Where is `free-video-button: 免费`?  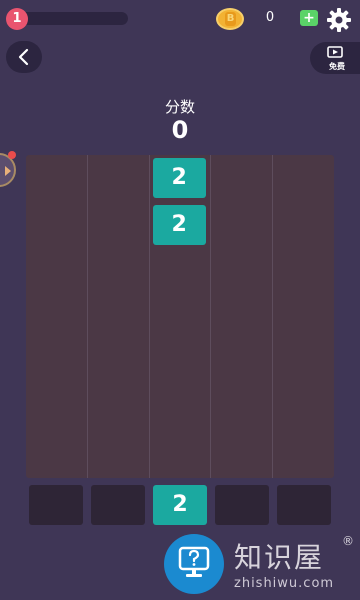 free-video-button: 免费 is located at coordinates (335, 58).